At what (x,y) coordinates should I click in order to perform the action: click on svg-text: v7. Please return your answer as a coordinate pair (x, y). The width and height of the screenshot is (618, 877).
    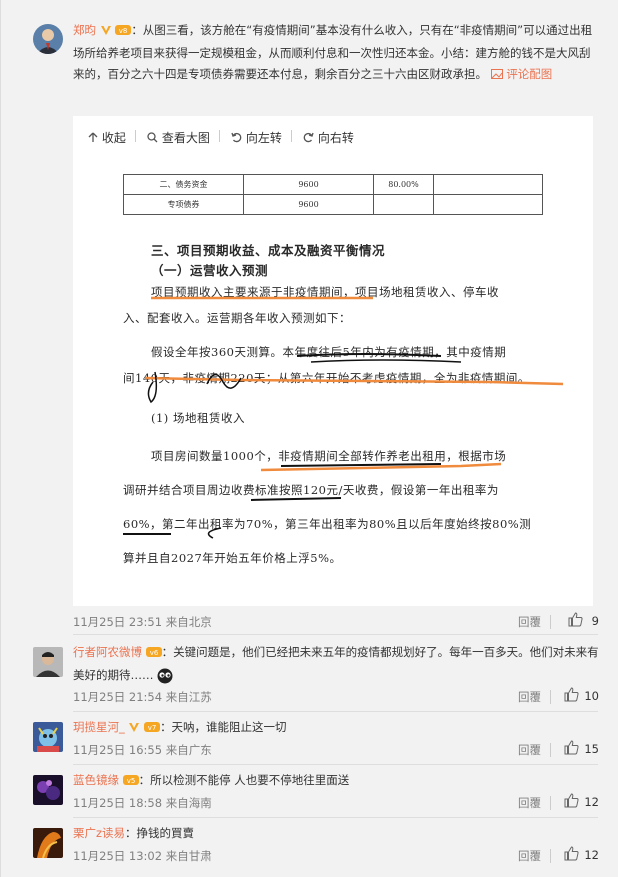
    Looking at the image, I should click on (152, 728).